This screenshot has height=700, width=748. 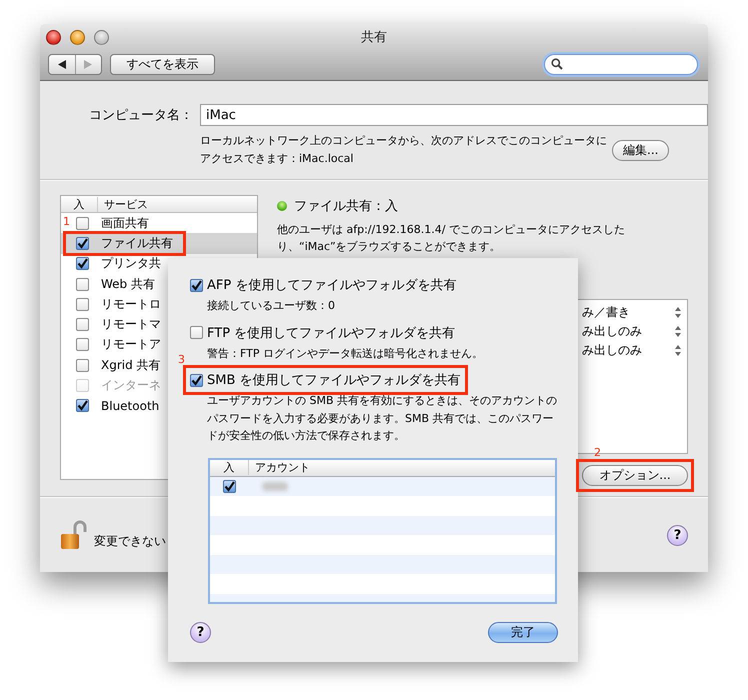 What do you see at coordinates (271, 306) in the screenshot?
I see `option-note: 接続しているユーザ数：0` at bounding box center [271, 306].